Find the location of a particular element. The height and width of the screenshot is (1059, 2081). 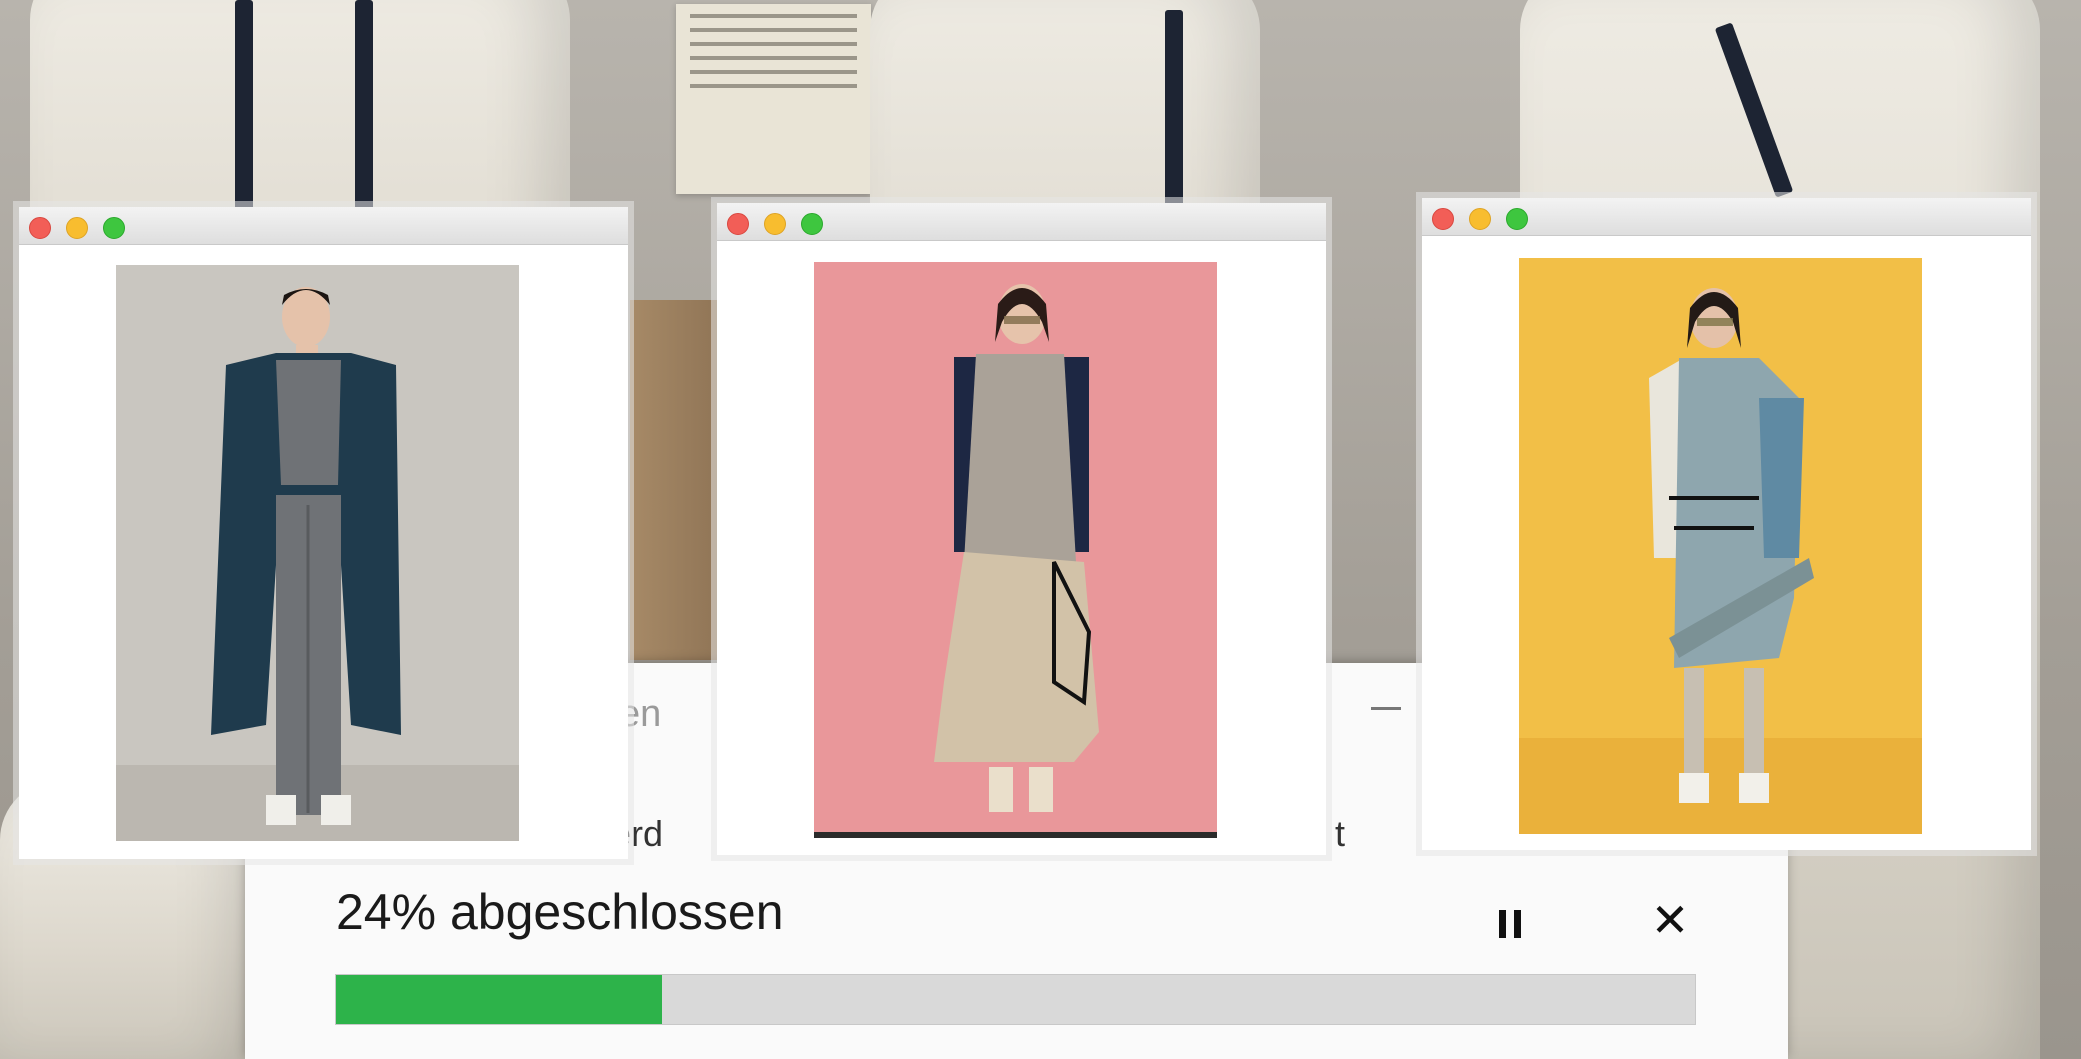

pinned-paper is located at coordinates (773, 99).